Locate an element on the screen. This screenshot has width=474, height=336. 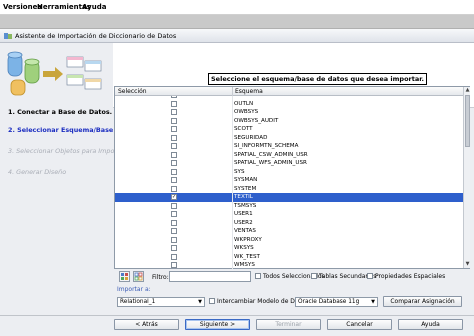
table-row: ✓ TEXTIL is located at coordinates (289, 197).